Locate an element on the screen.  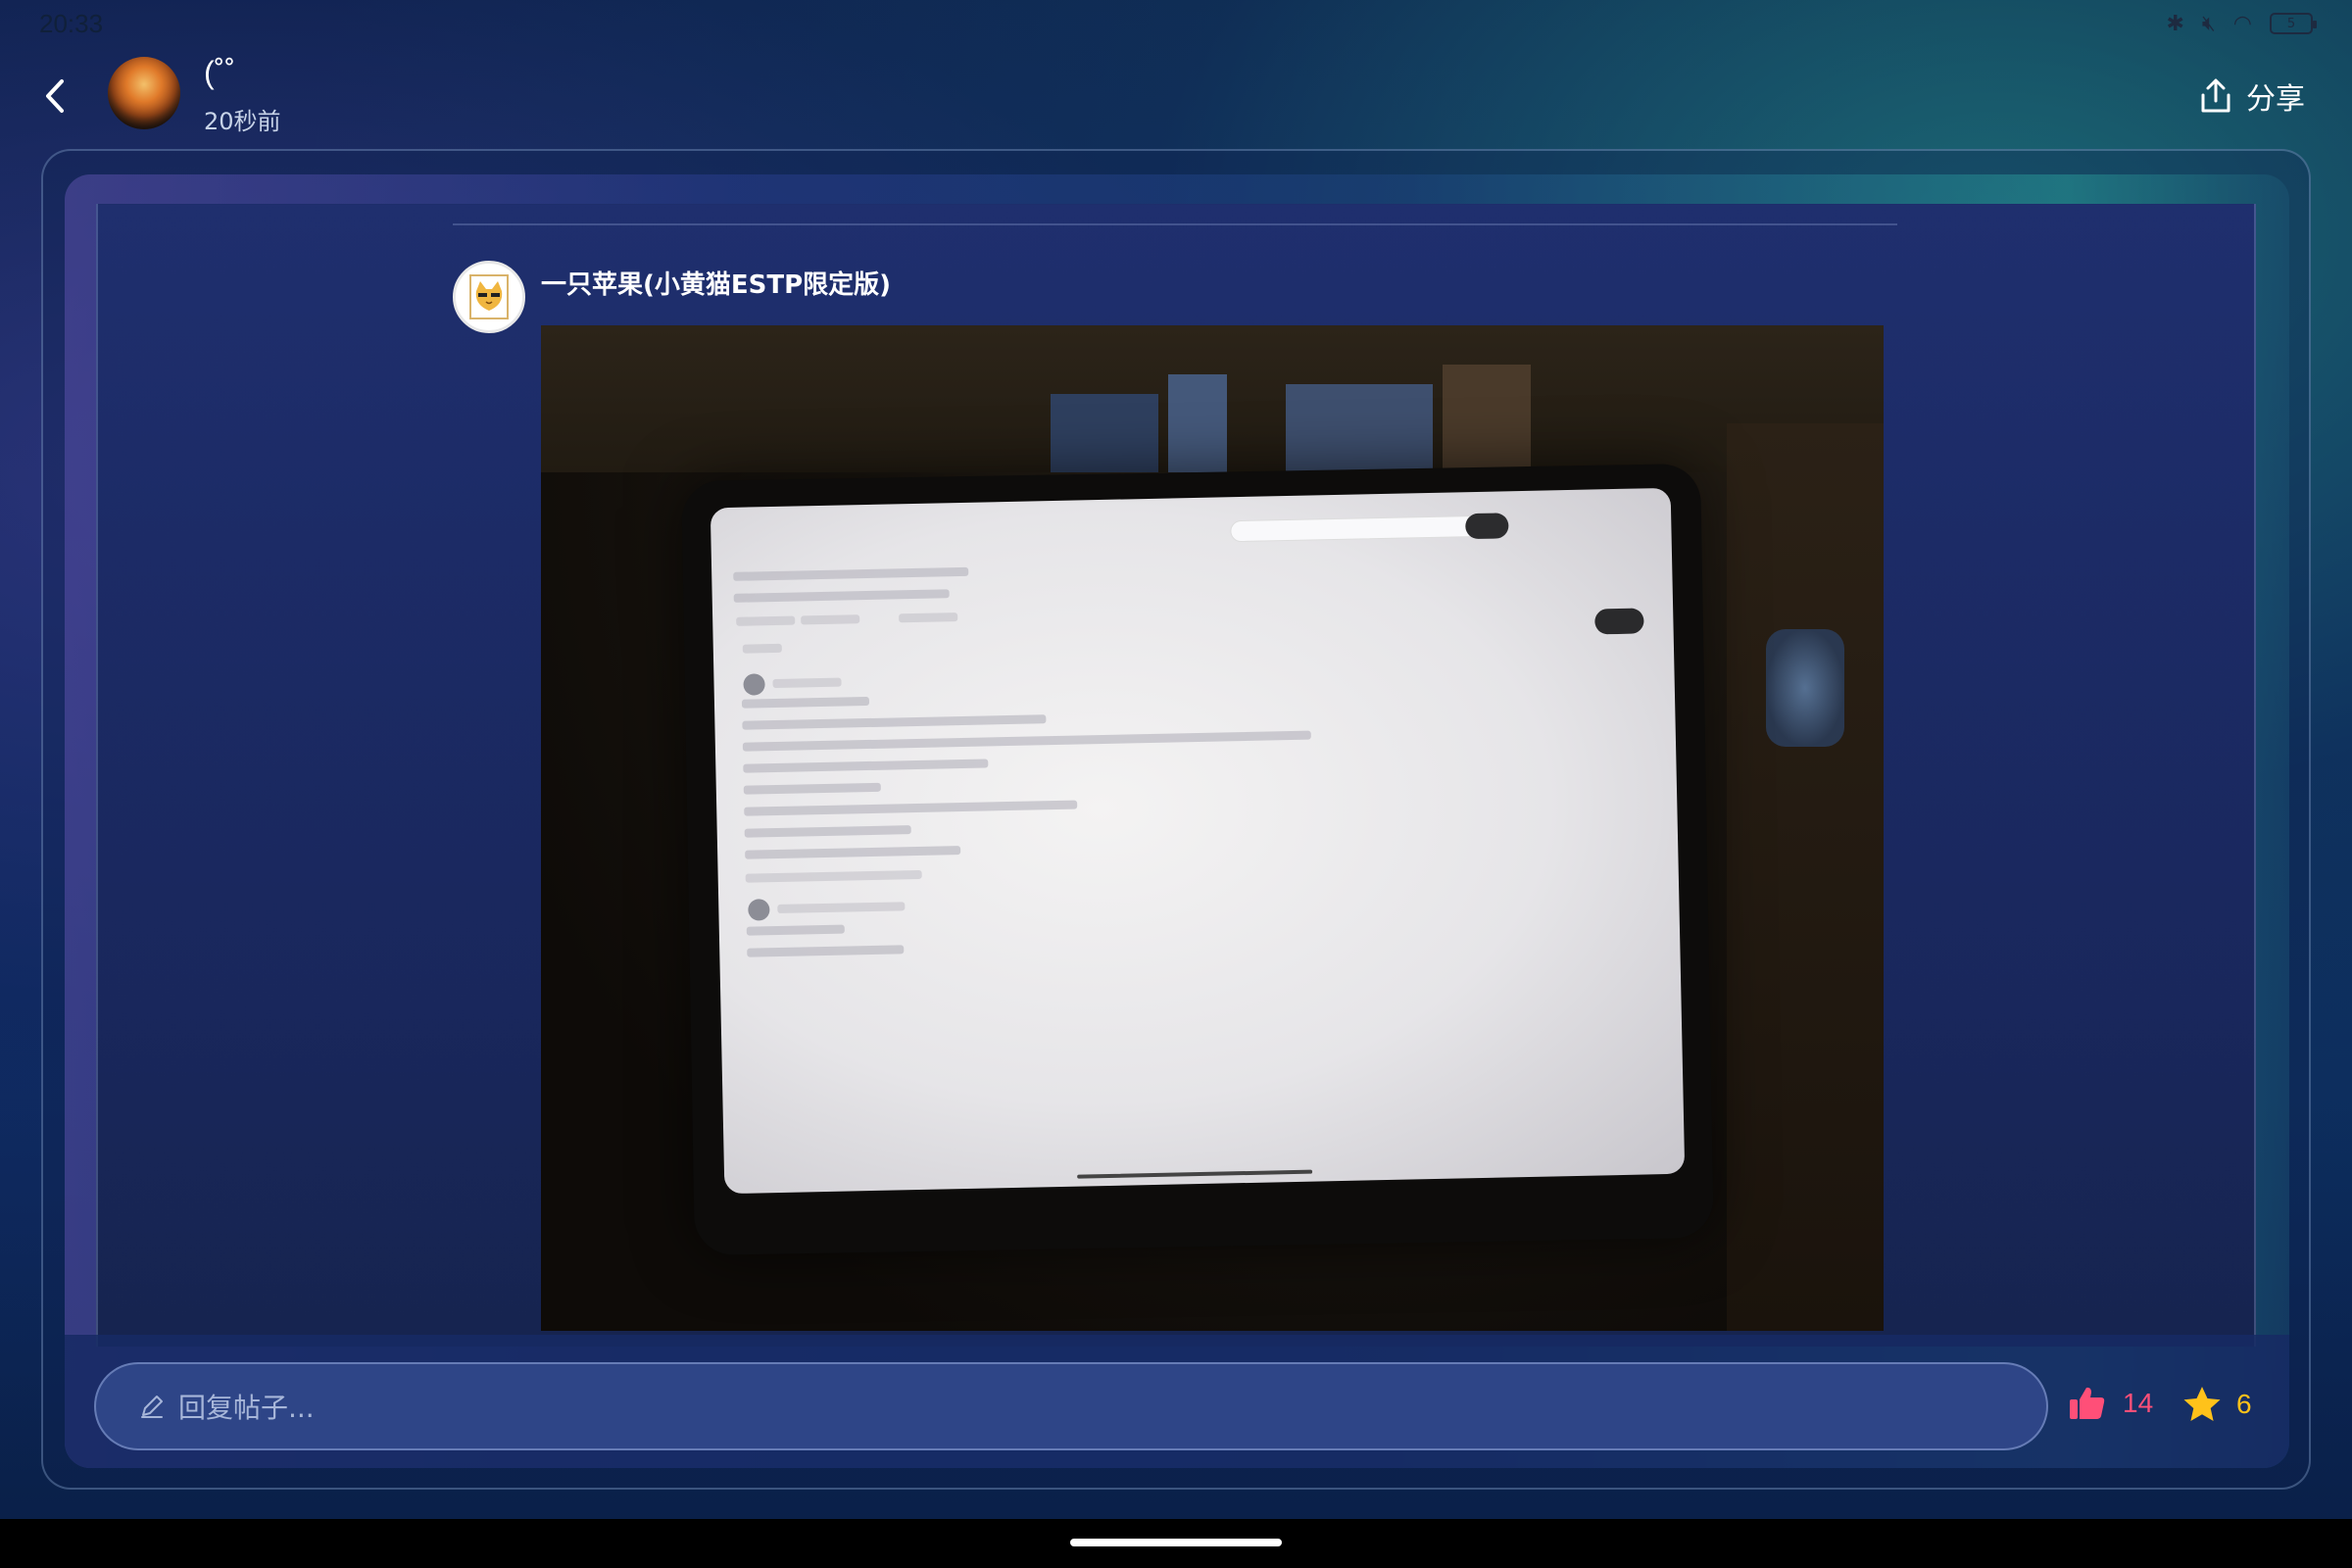
pencil-icon is located at coordinates (152, 1407).